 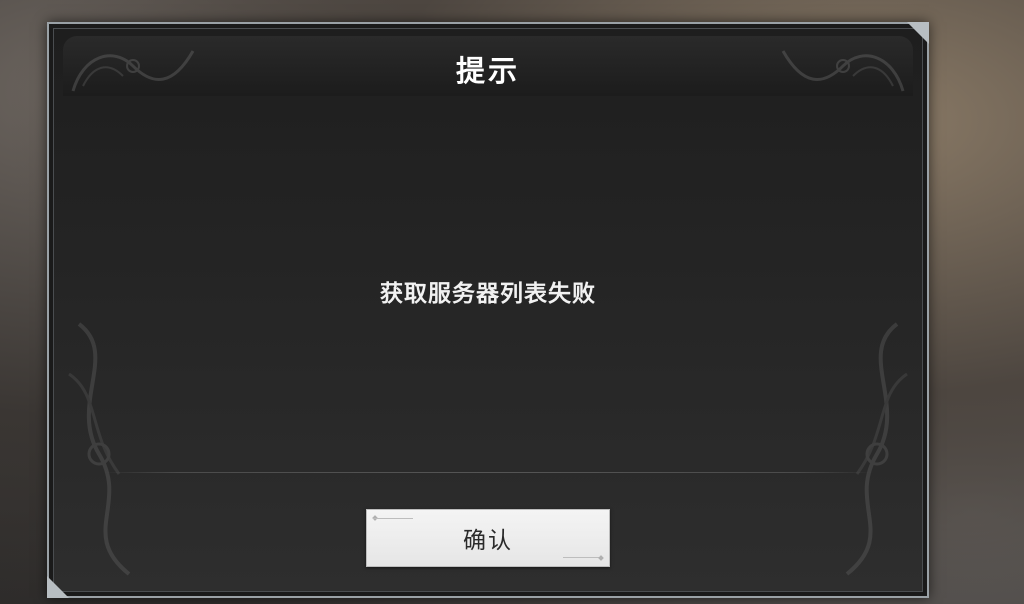 I want to click on button-decoration, so click(x=393, y=518).